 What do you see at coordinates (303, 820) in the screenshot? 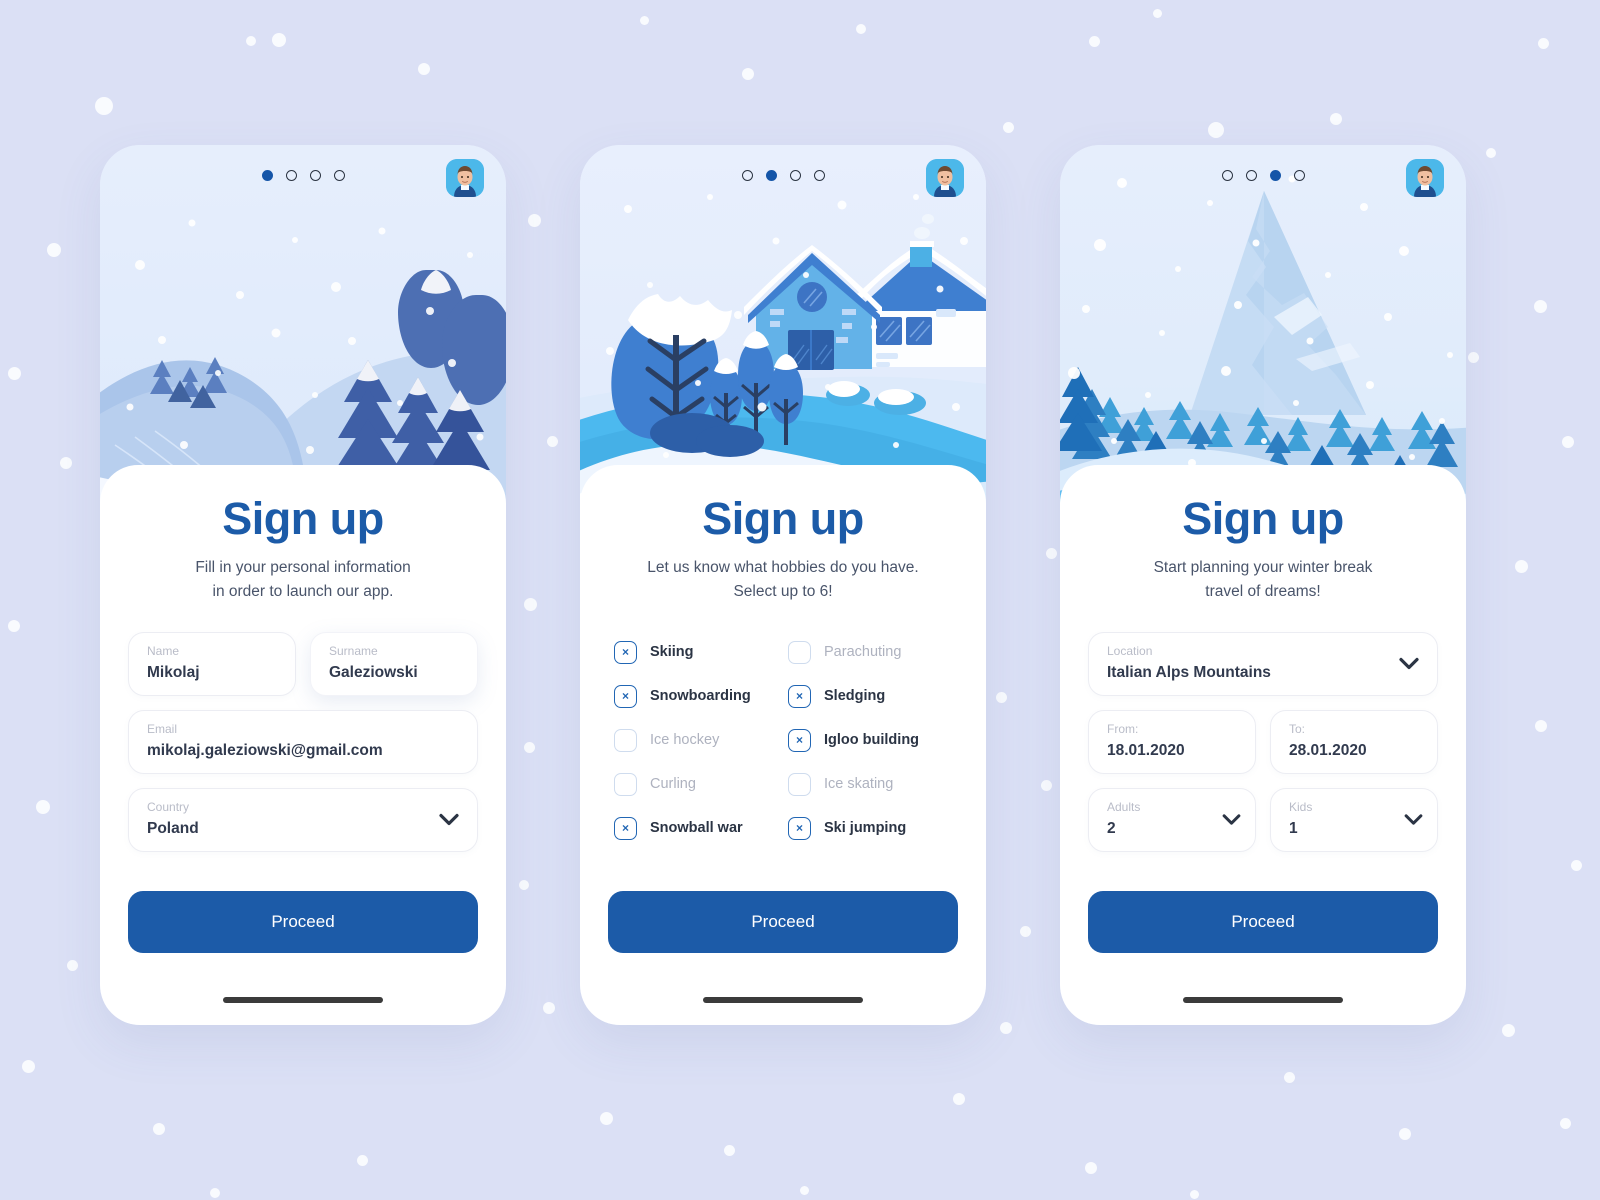
I see `country-select: Country Poland` at bounding box center [303, 820].